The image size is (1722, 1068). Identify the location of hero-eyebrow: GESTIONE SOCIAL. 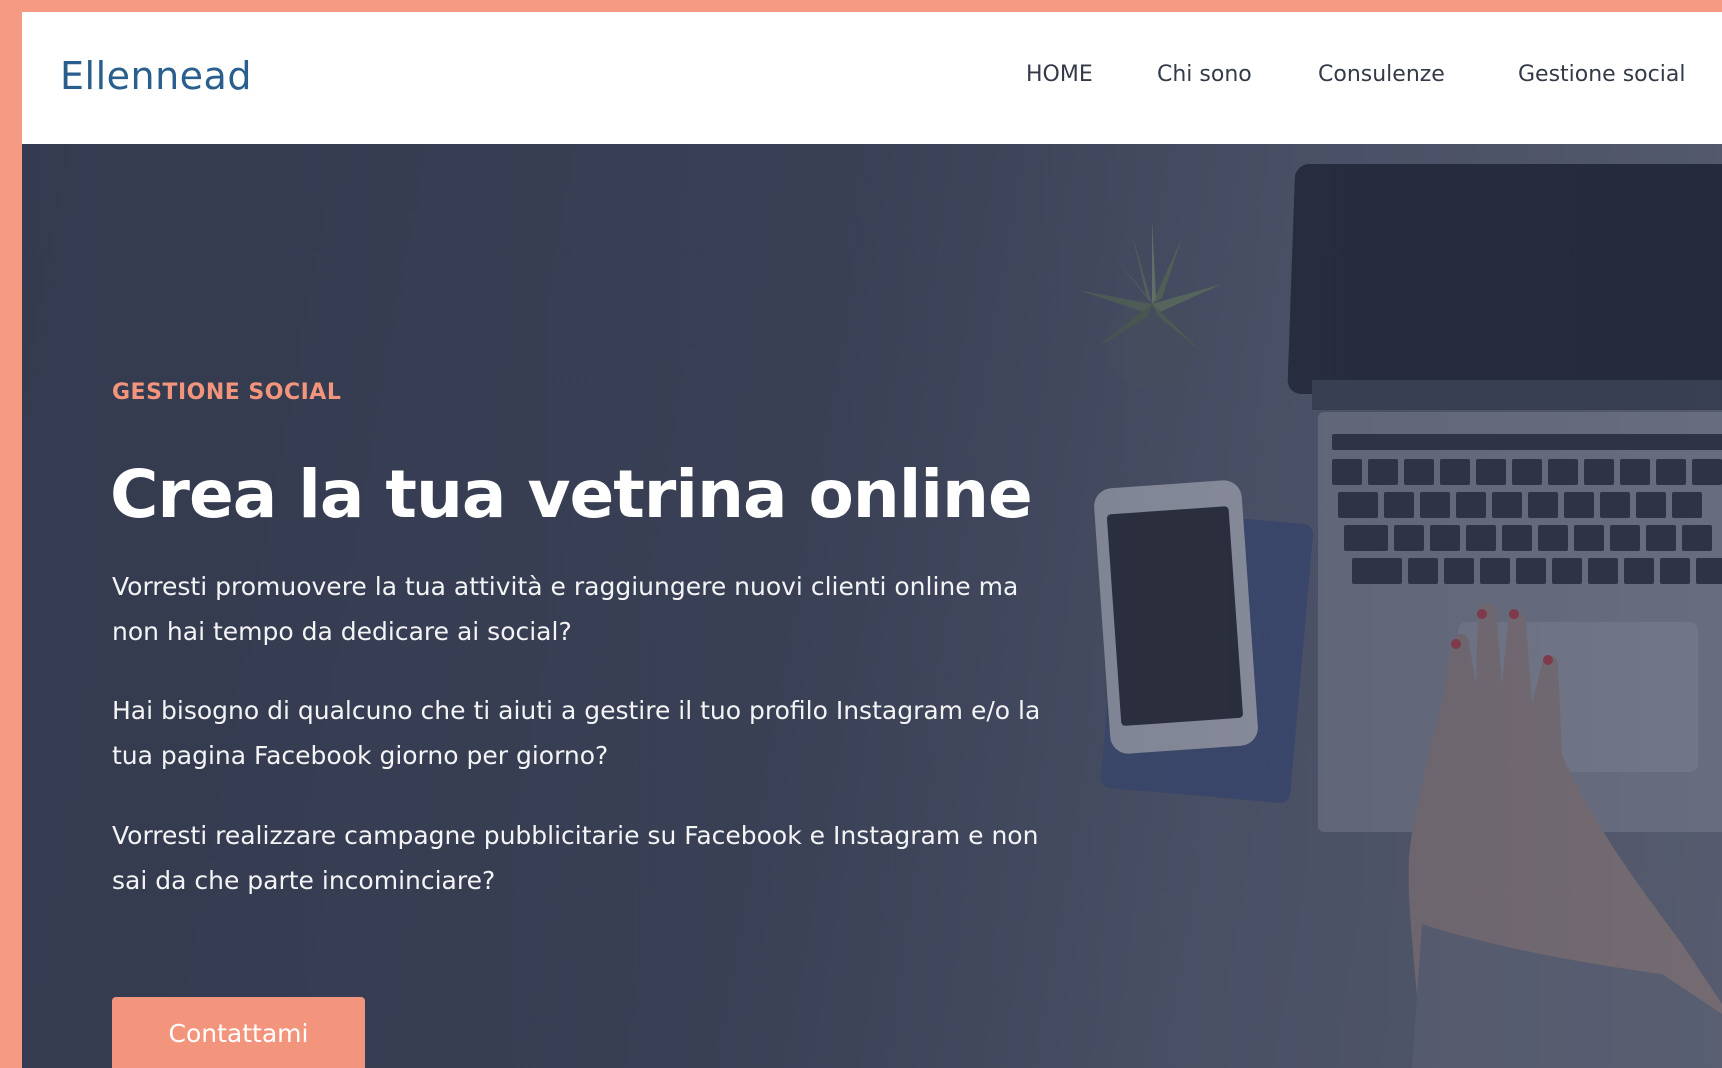
(227, 392).